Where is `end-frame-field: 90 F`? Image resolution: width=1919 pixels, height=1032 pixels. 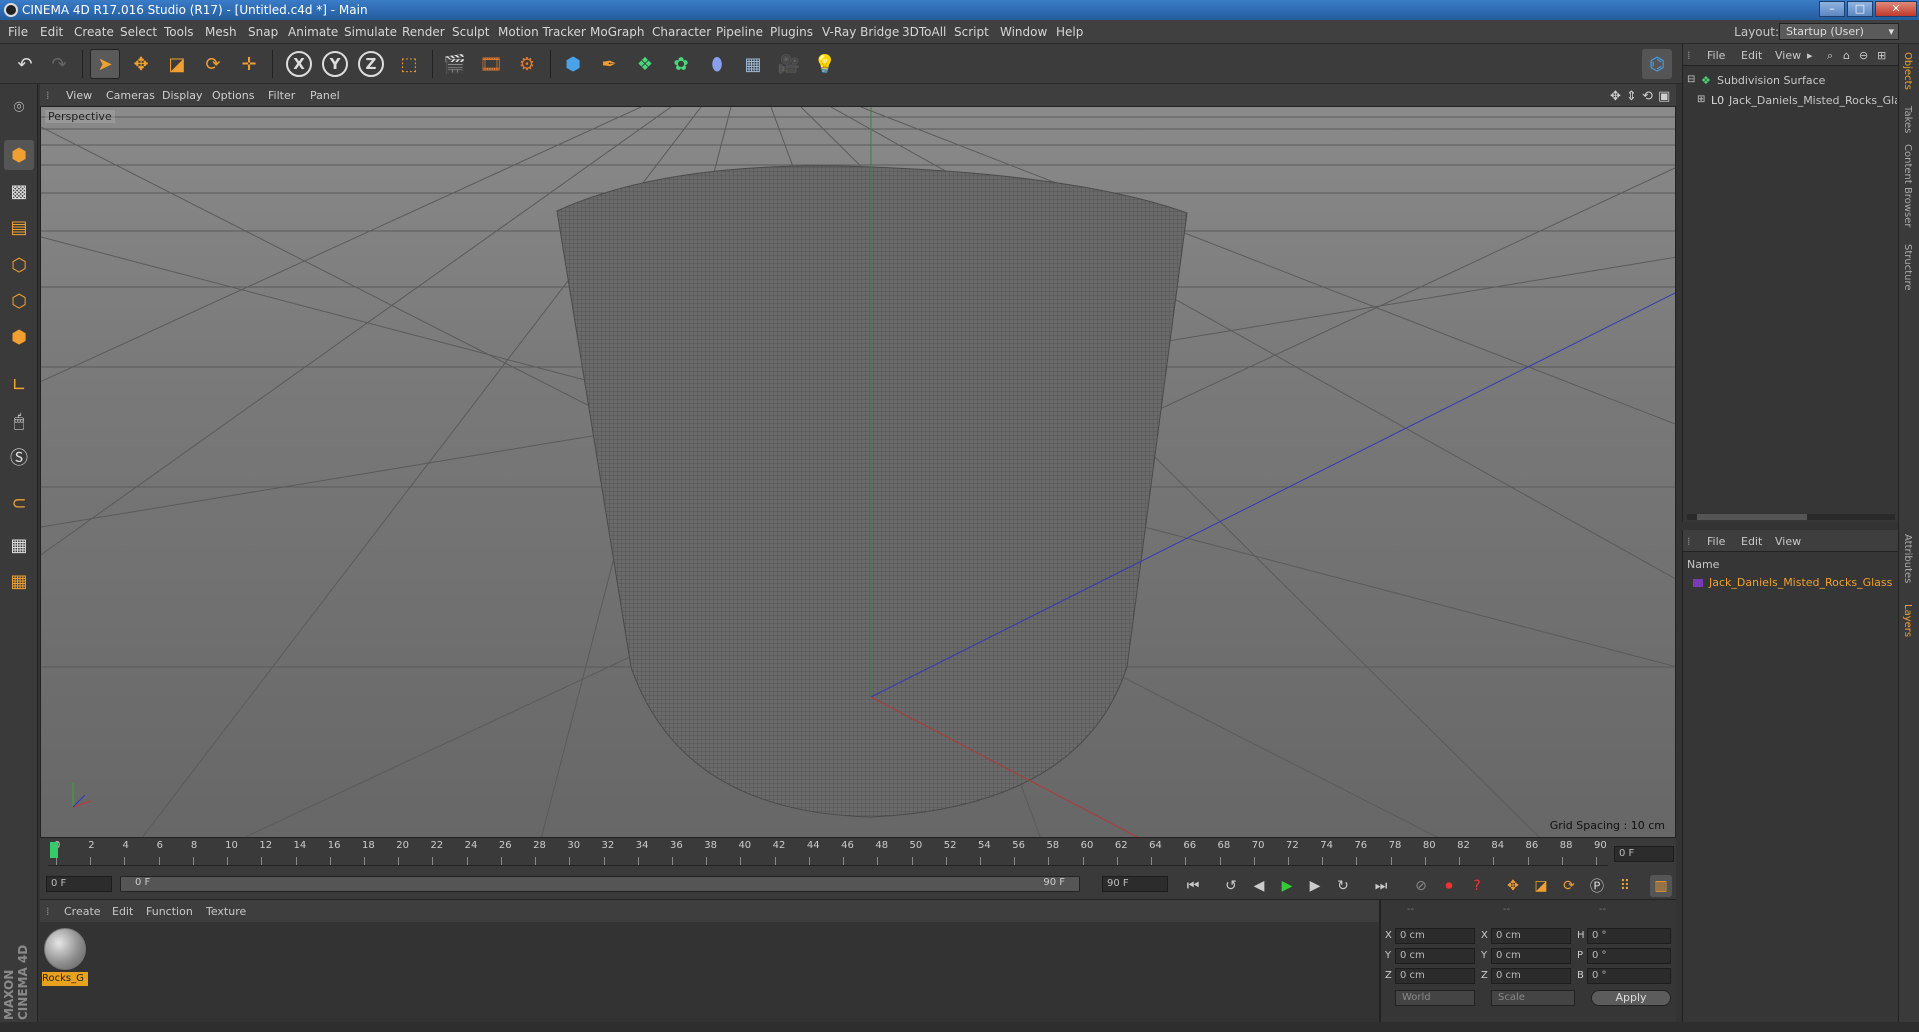 end-frame-field: 90 F is located at coordinates (1135, 884).